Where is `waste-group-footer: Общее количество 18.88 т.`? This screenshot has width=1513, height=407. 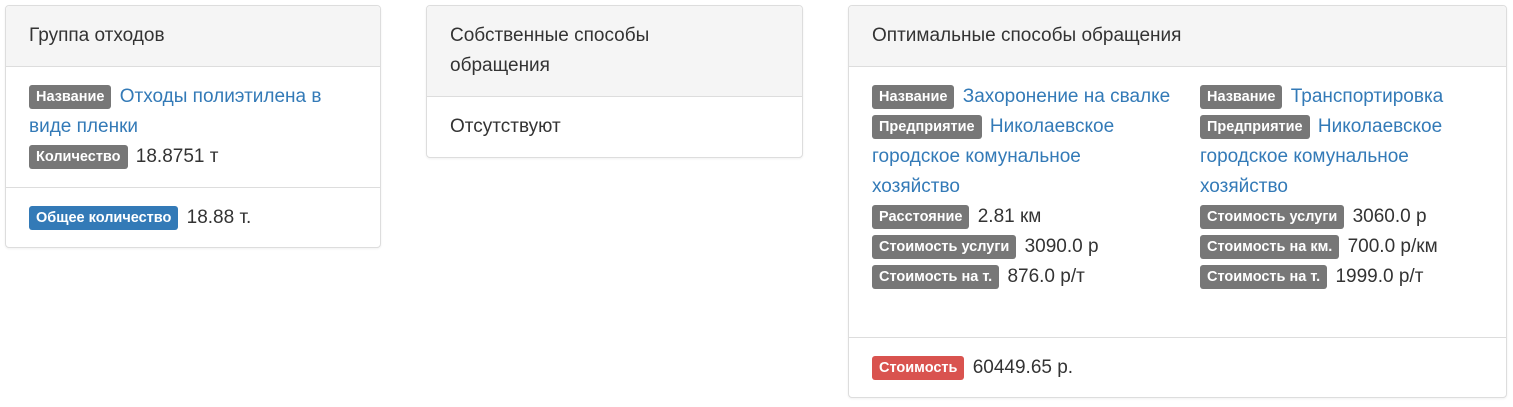
waste-group-footer: Общее количество 18.88 т. is located at coordinates (193, 217).